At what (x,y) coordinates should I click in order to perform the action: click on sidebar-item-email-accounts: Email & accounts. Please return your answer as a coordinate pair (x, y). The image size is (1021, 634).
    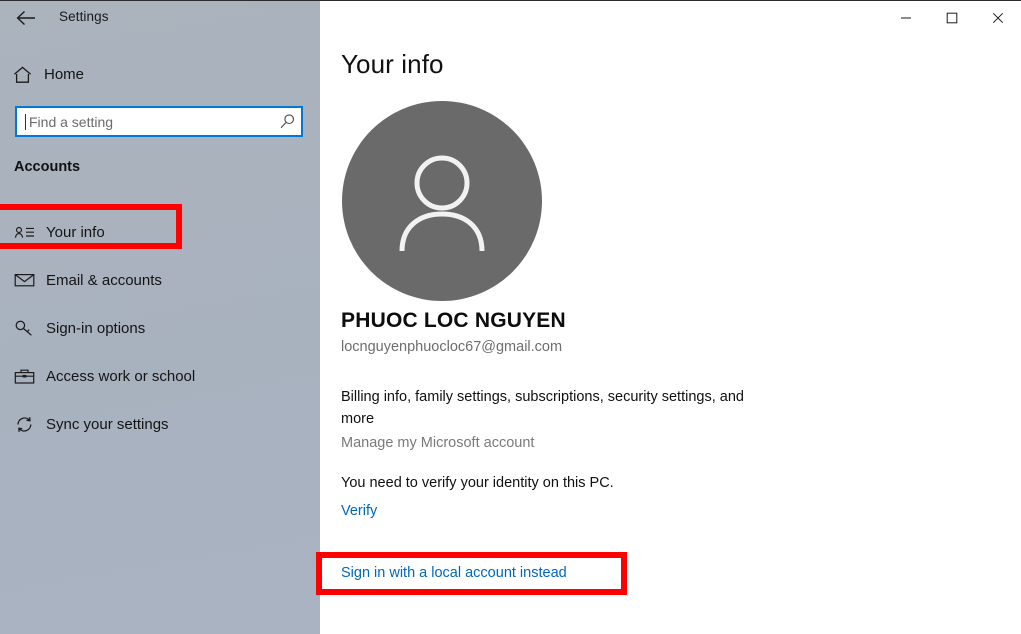
    Looking at the image, I should click on (160, 280).